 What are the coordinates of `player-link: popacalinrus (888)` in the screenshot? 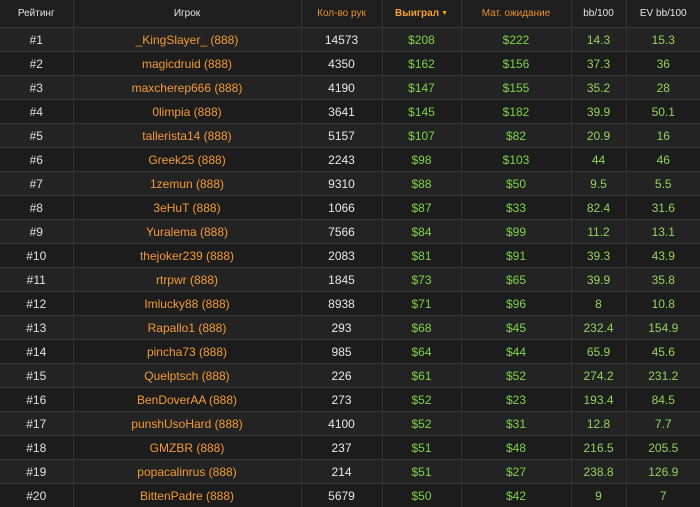 It's located at (186, 472).